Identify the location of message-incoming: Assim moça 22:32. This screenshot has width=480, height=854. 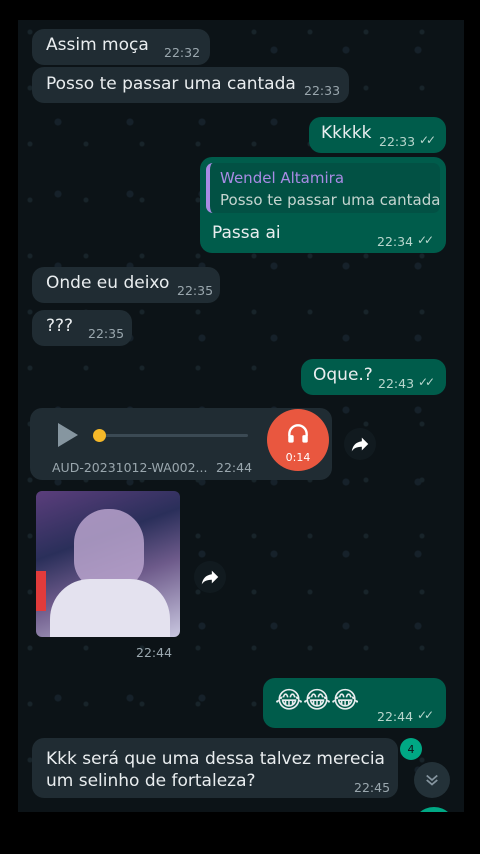
(121, 47).